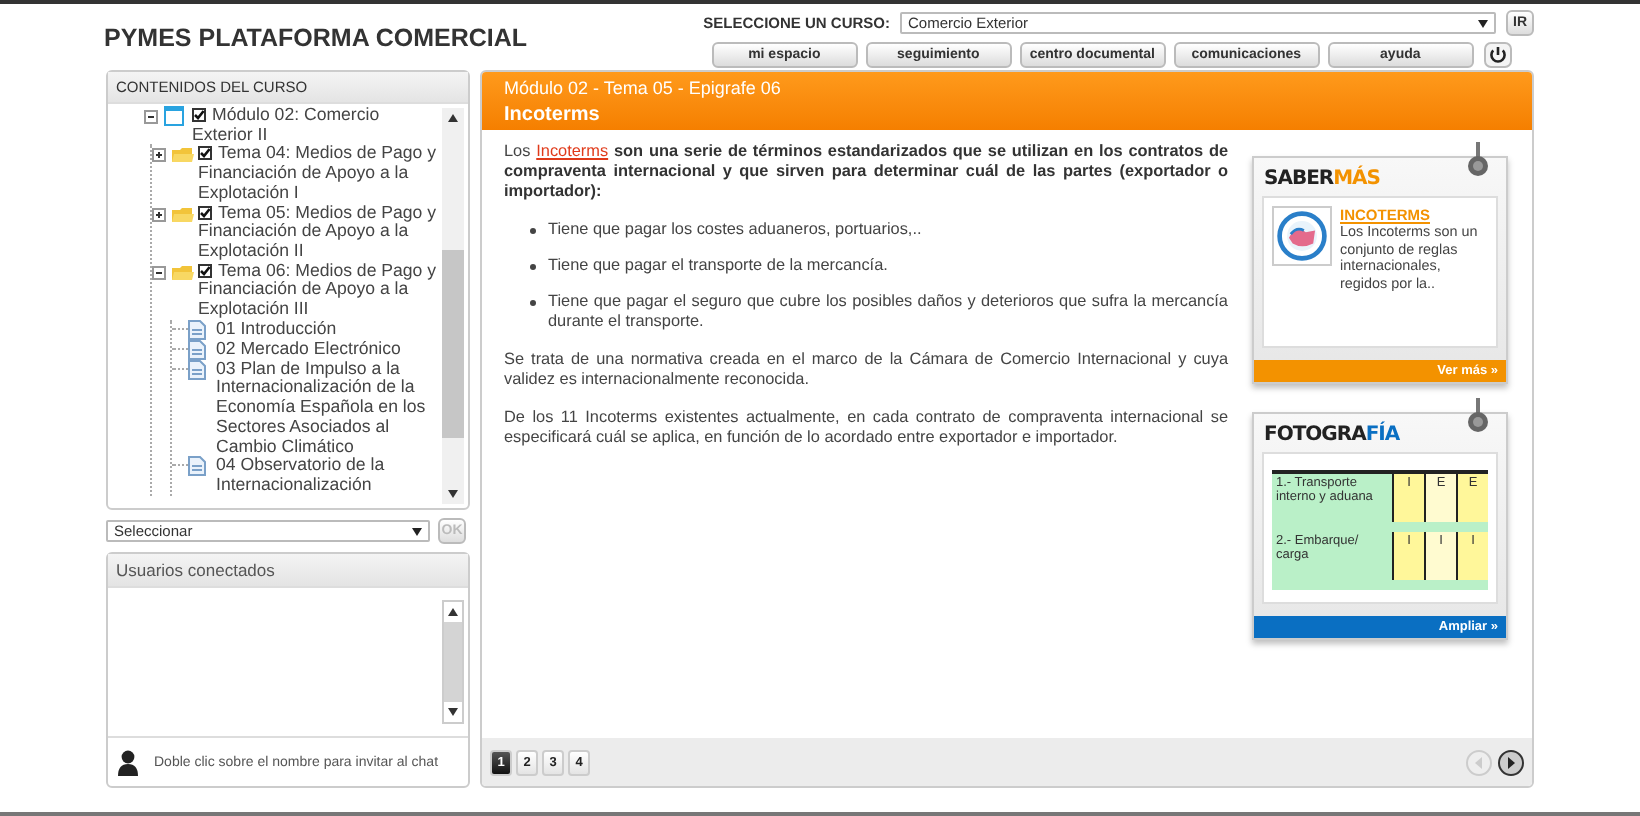  What do you see at coordinates (174, 116) in the screenshot?
I see `window-icon` at bounding box center [174, 116].